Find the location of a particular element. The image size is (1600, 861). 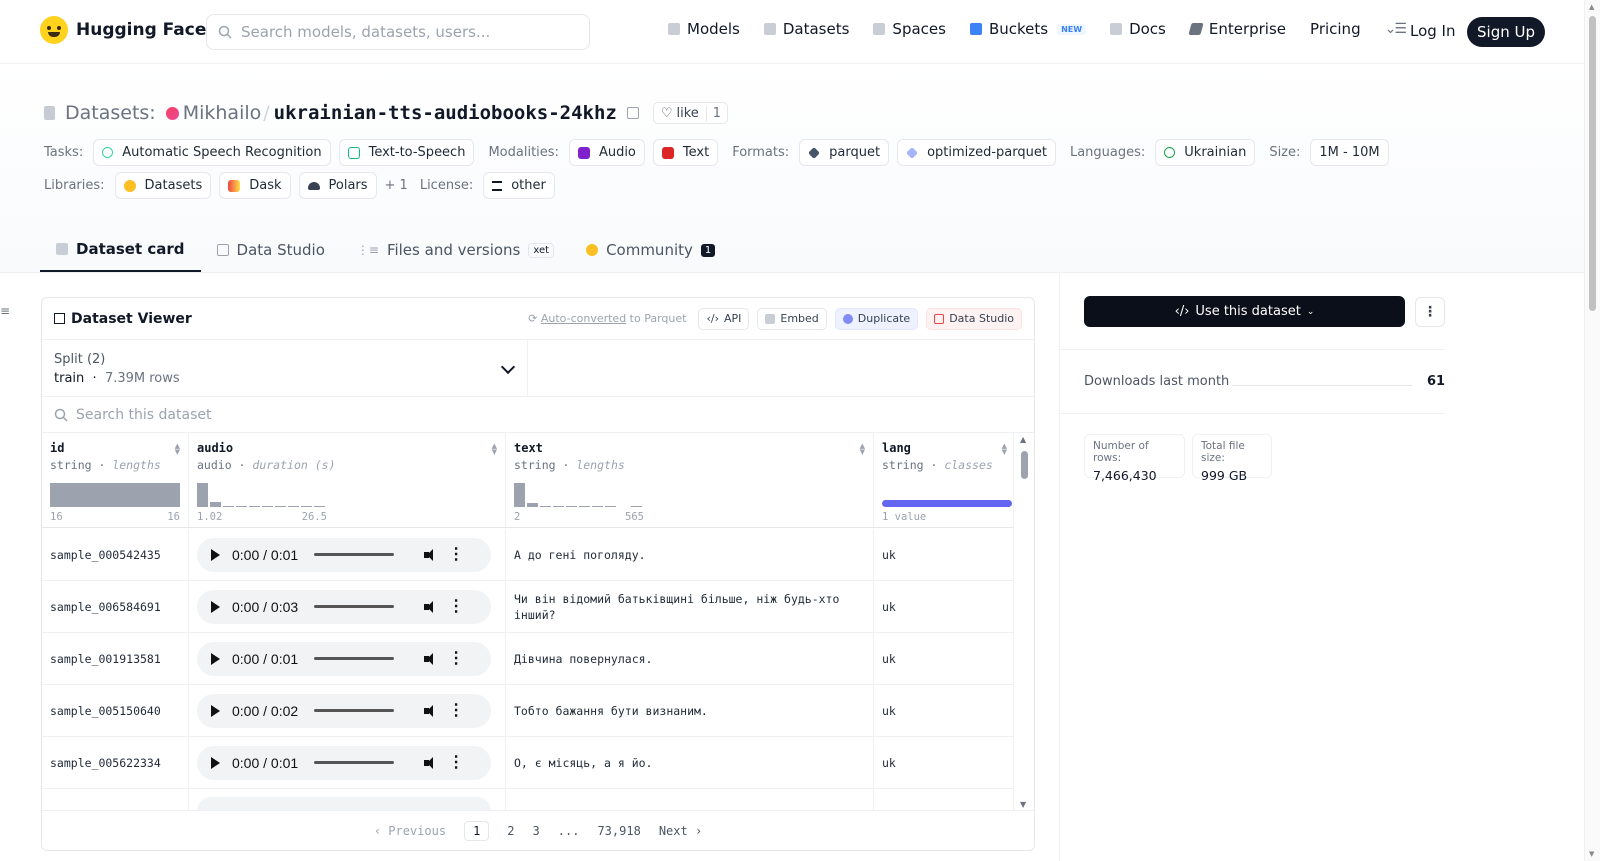

more-libraries: + 1 is located at coordinates (396, 185).